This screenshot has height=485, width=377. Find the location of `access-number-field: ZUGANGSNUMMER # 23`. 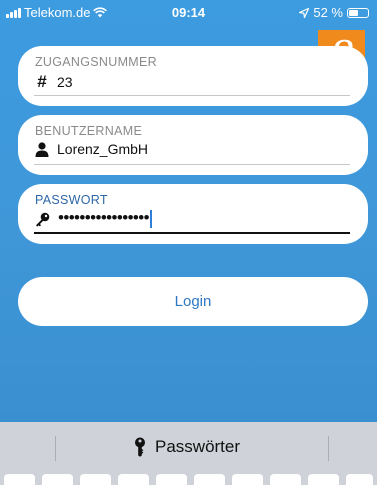

access-number-field: ZUGANGSNUMMER # 23 is located at coordinates (193, 76).